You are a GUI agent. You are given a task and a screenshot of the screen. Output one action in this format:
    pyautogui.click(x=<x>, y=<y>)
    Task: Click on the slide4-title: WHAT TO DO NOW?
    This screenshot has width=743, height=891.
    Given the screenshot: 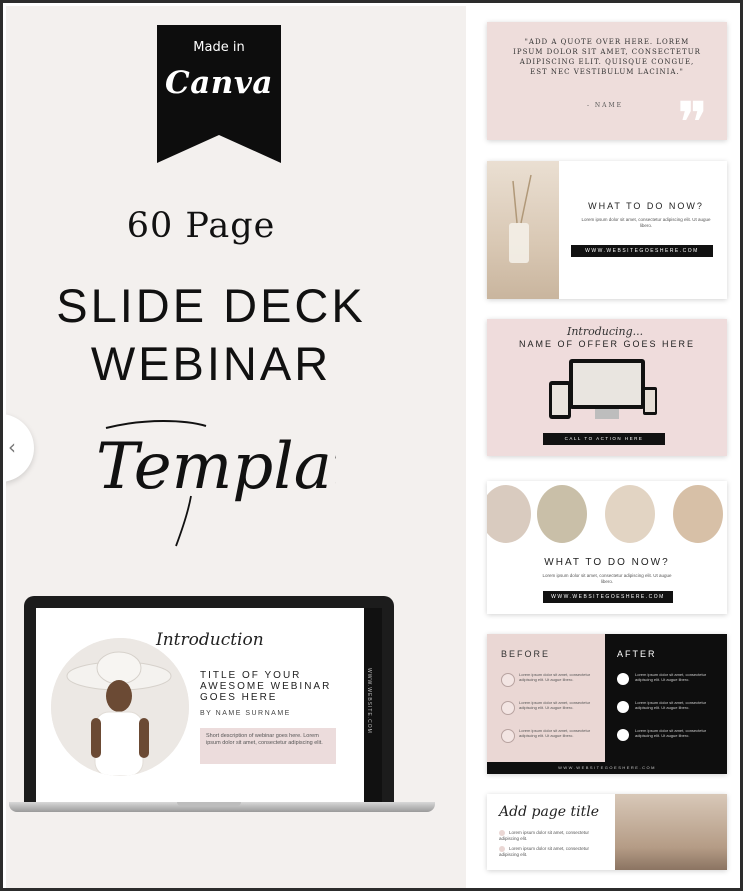 What is the action you would take?
    pyautogui.click(x=607, y=562)
    